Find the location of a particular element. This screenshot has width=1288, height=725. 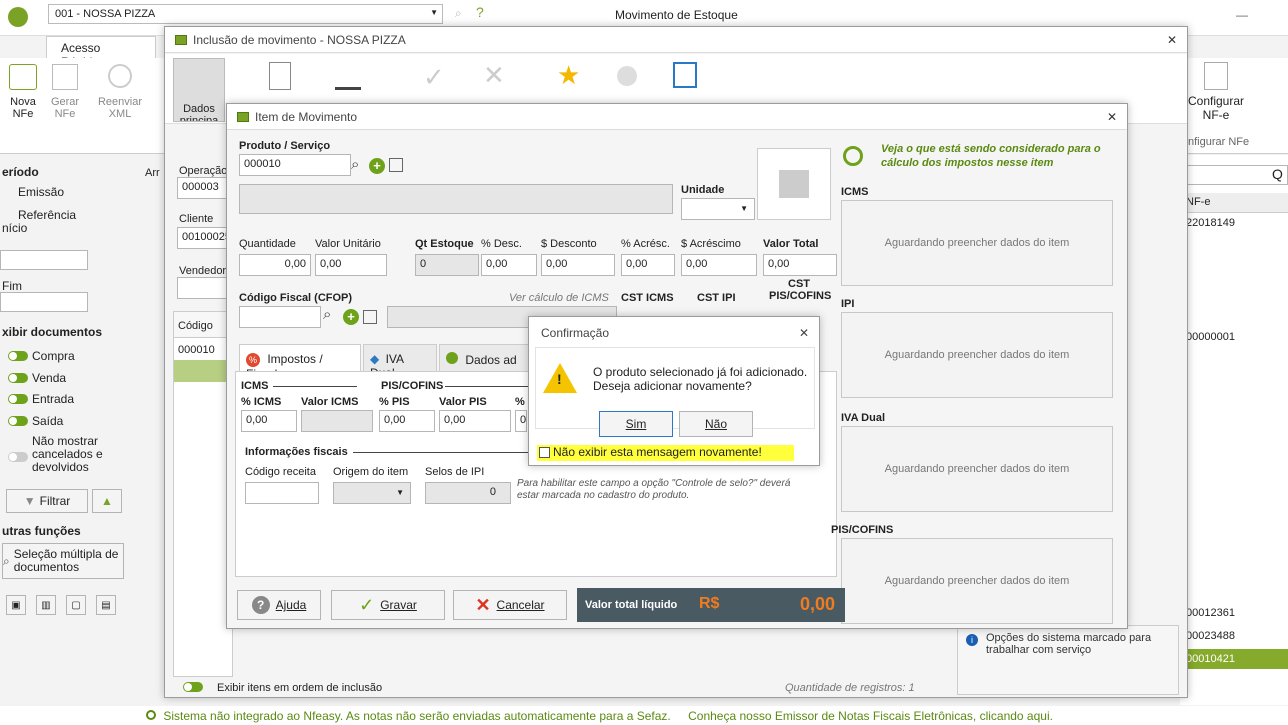

filtrar-button: ▼ Filtrar is located at coordinates (47, 501).